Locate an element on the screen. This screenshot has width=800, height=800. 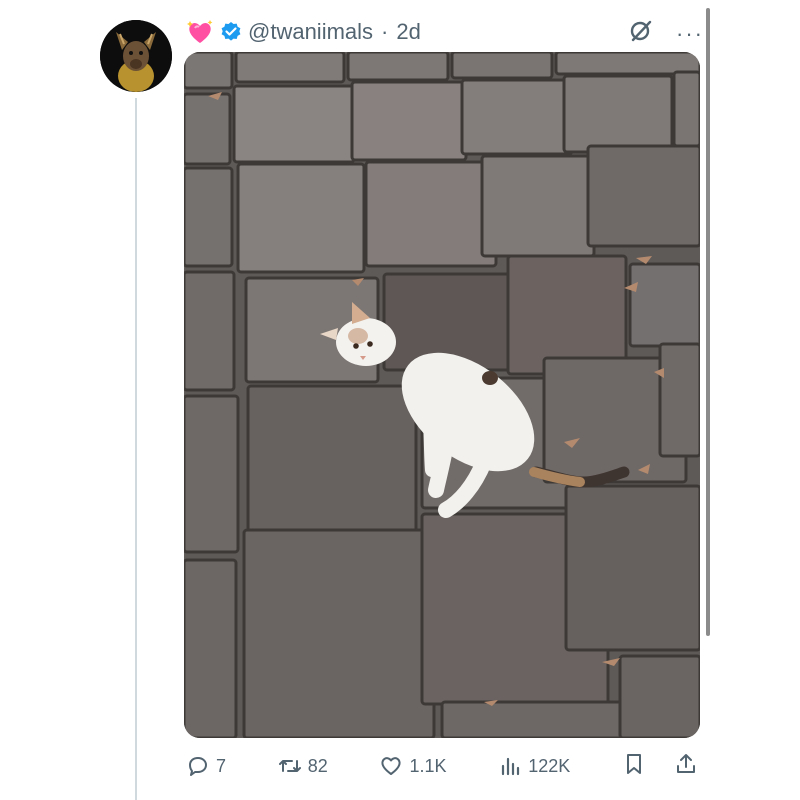
avatar is located at coordinates (136, 56).